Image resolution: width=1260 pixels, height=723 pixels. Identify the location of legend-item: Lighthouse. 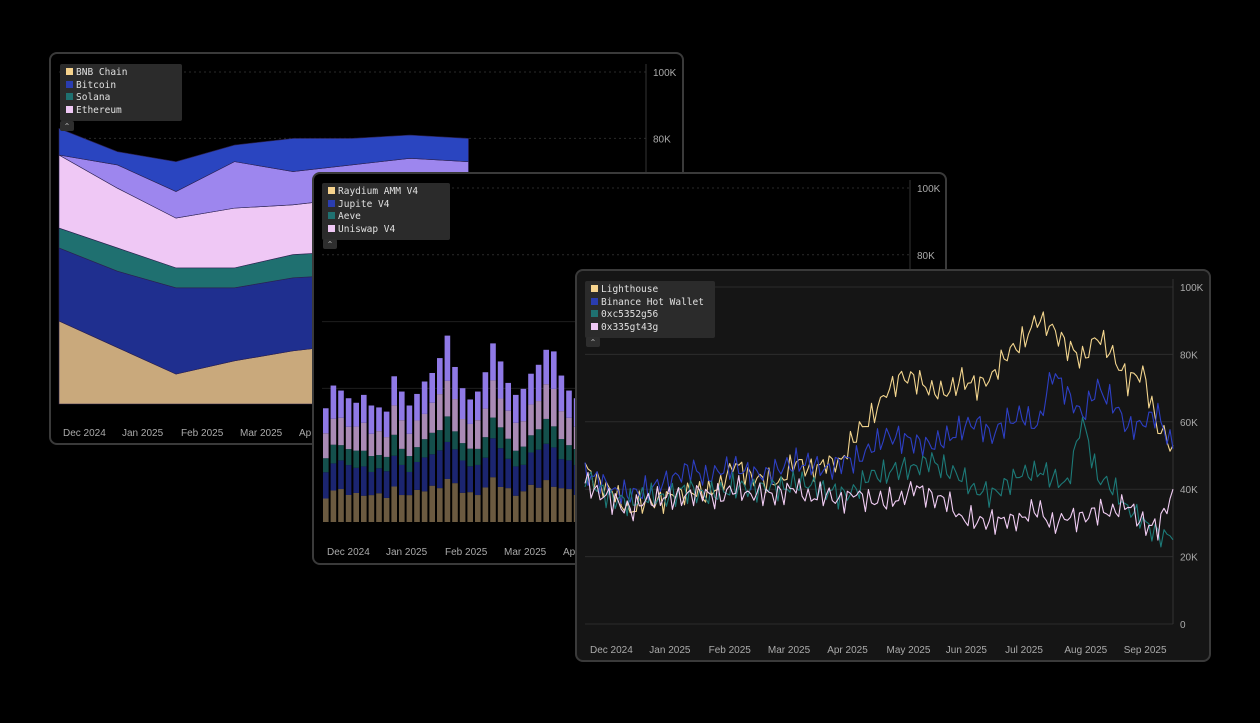
(649, 290).